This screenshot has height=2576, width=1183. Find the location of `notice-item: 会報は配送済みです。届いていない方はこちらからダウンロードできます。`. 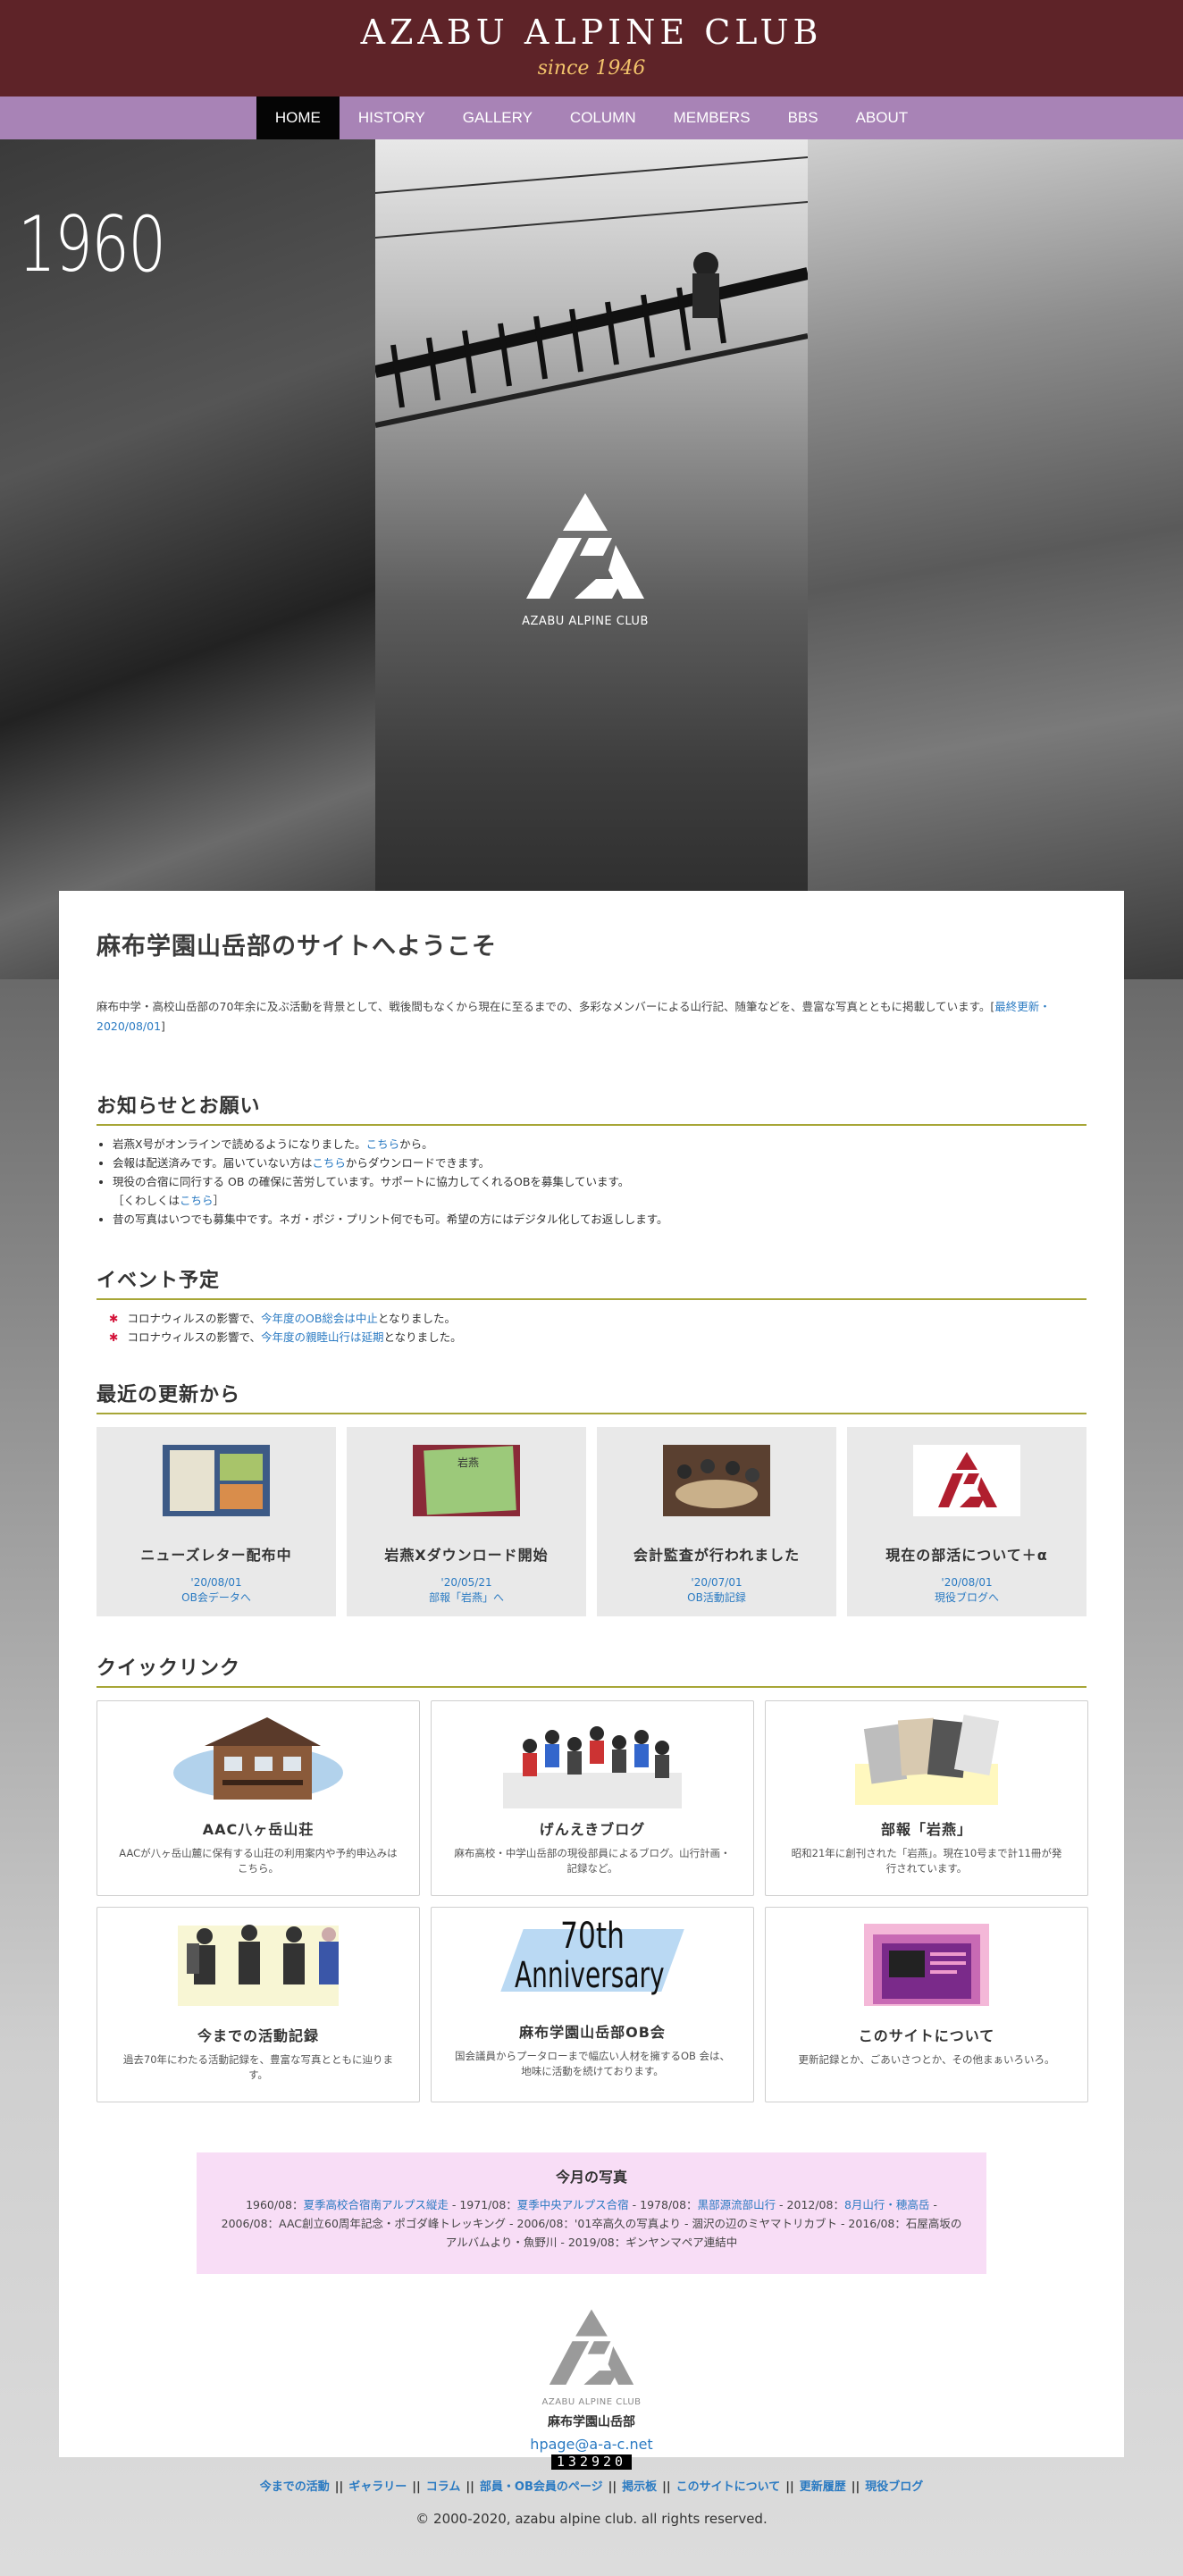

notice-item: 会報は配送済みです。届いていない方はこちらからダウンロードできます。 is located at coordinates (600, 1163).